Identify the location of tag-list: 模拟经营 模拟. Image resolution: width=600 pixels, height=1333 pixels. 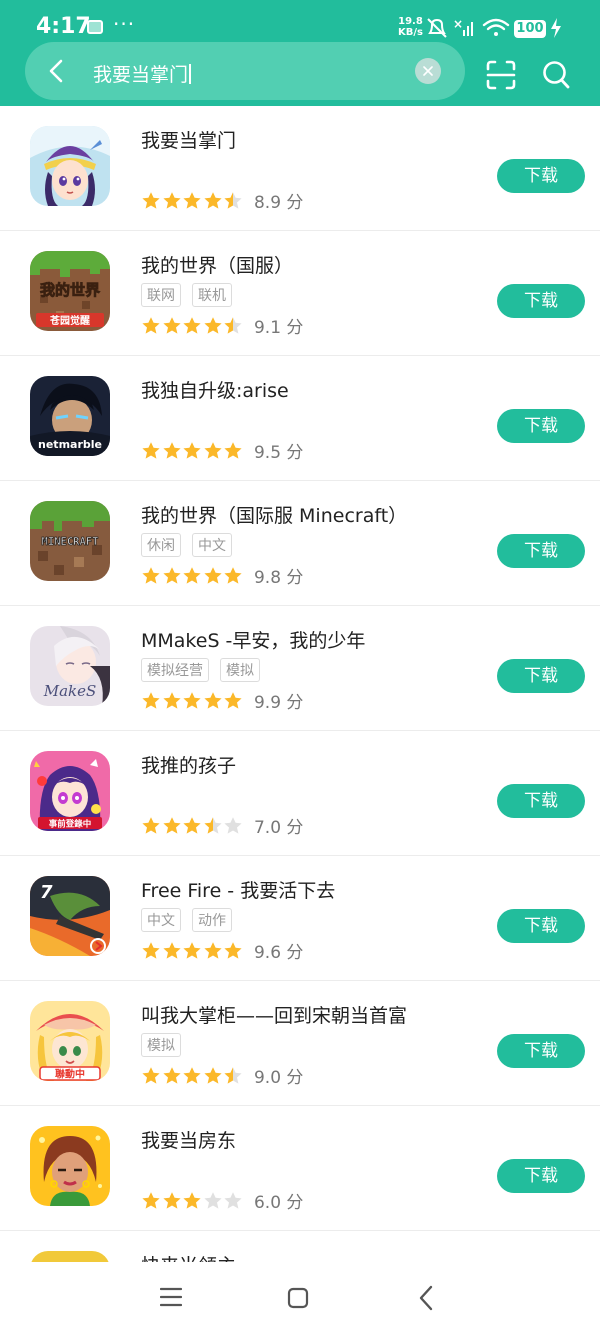
(206, 671).